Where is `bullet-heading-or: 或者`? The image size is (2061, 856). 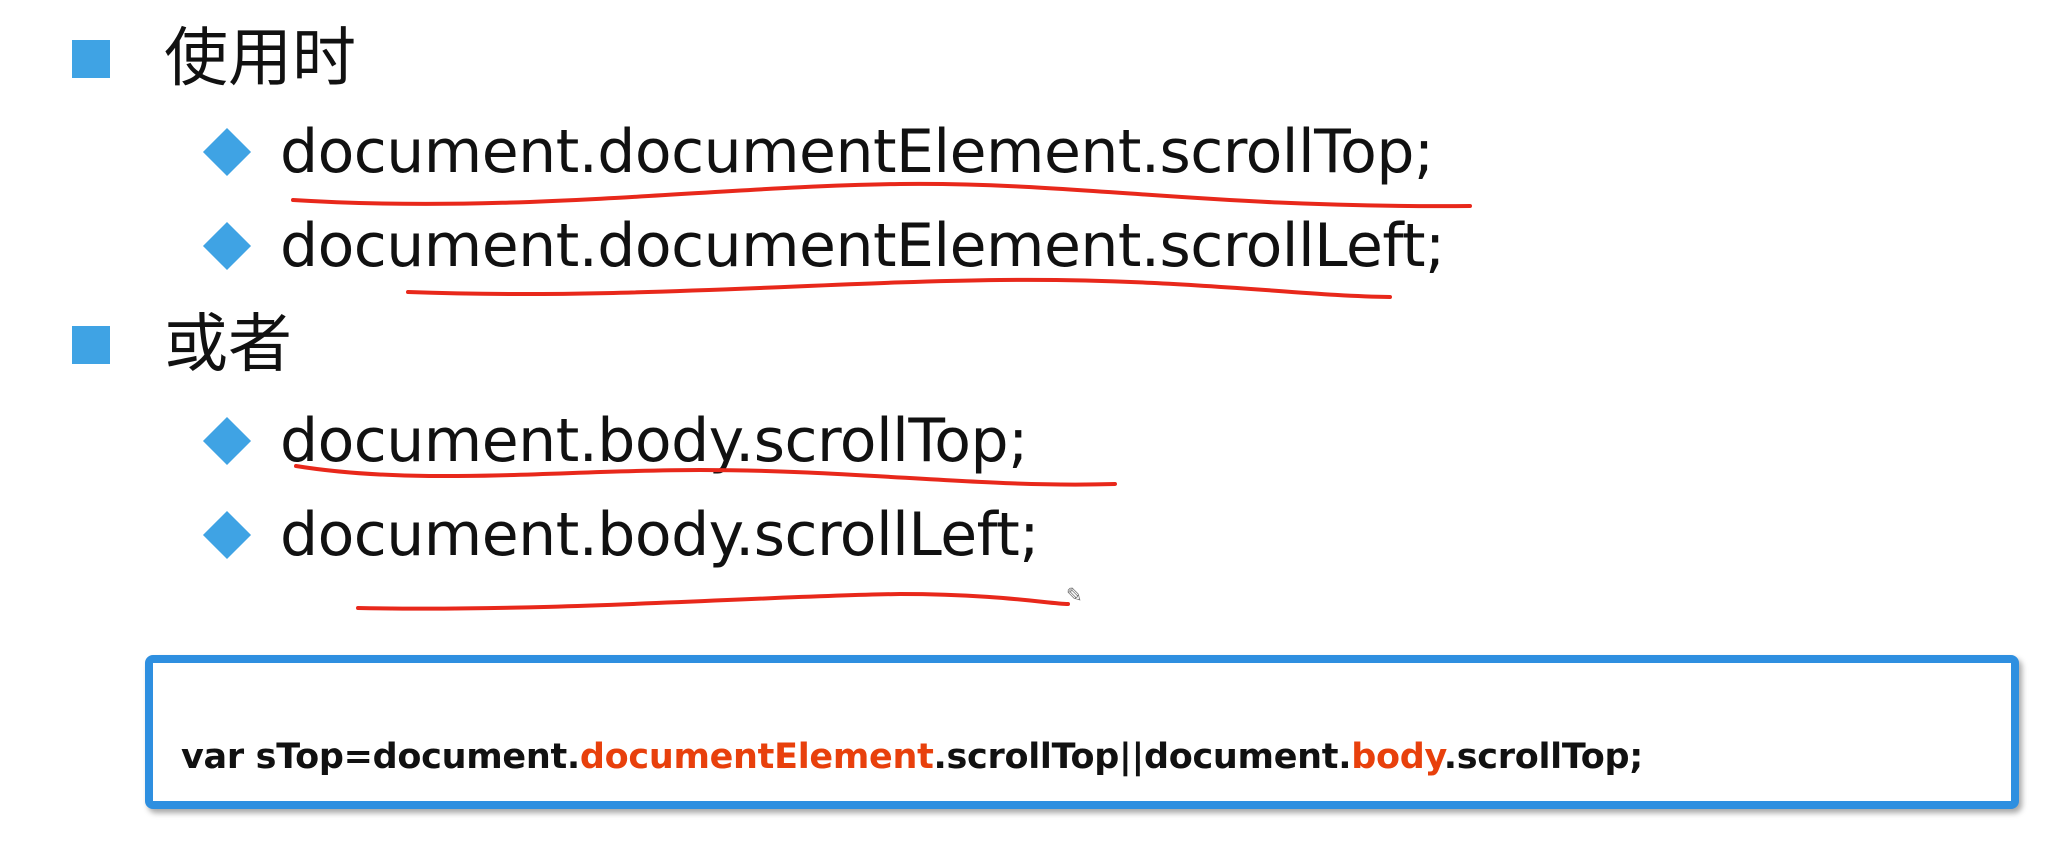
bullet-heading-or: 或者 is located at coordinates (182, 345).